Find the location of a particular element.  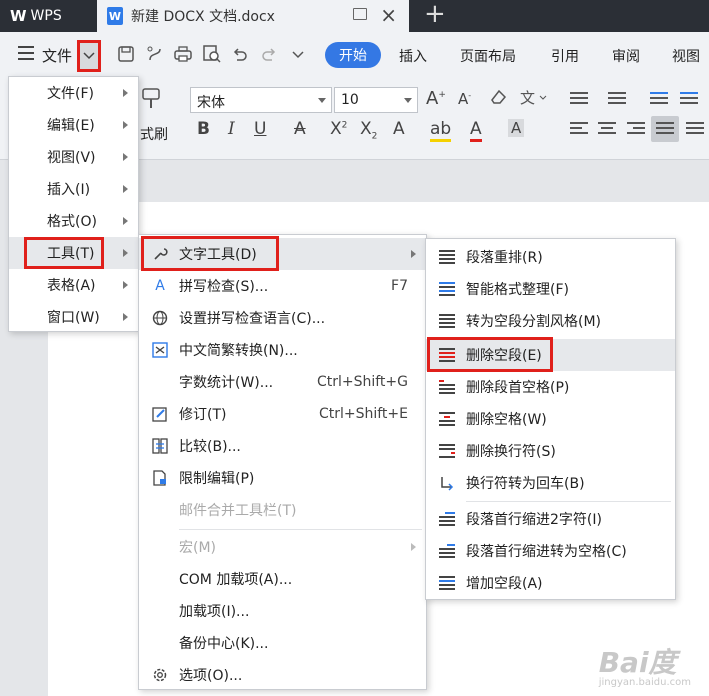

menu-item-track-changes: 修订(T) Ctrl+Shift+E is located at coordinates (282, 414).